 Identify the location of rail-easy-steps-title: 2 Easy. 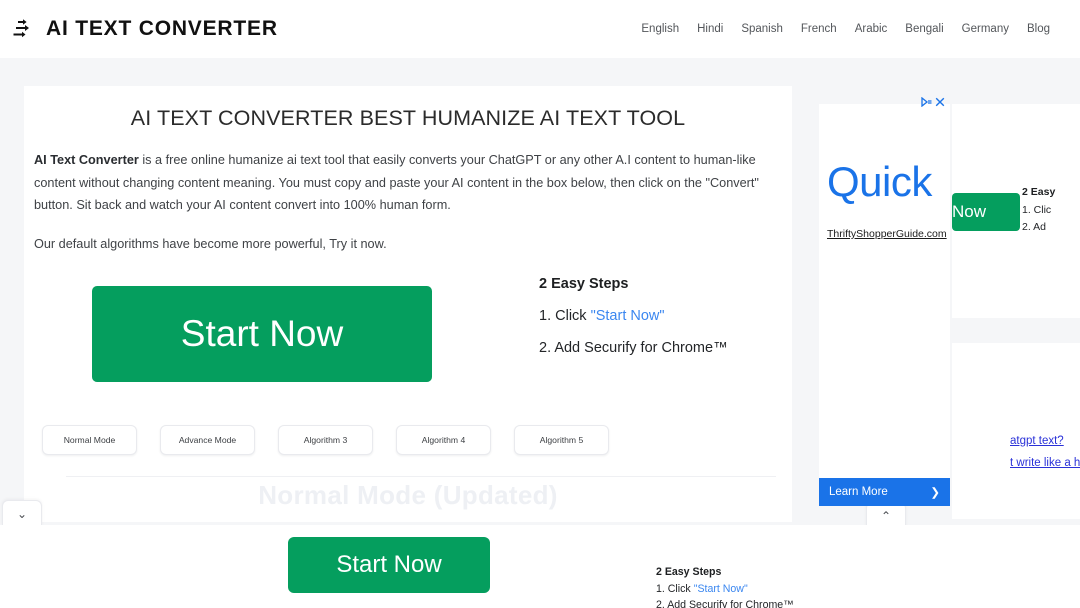
(1039, 192).